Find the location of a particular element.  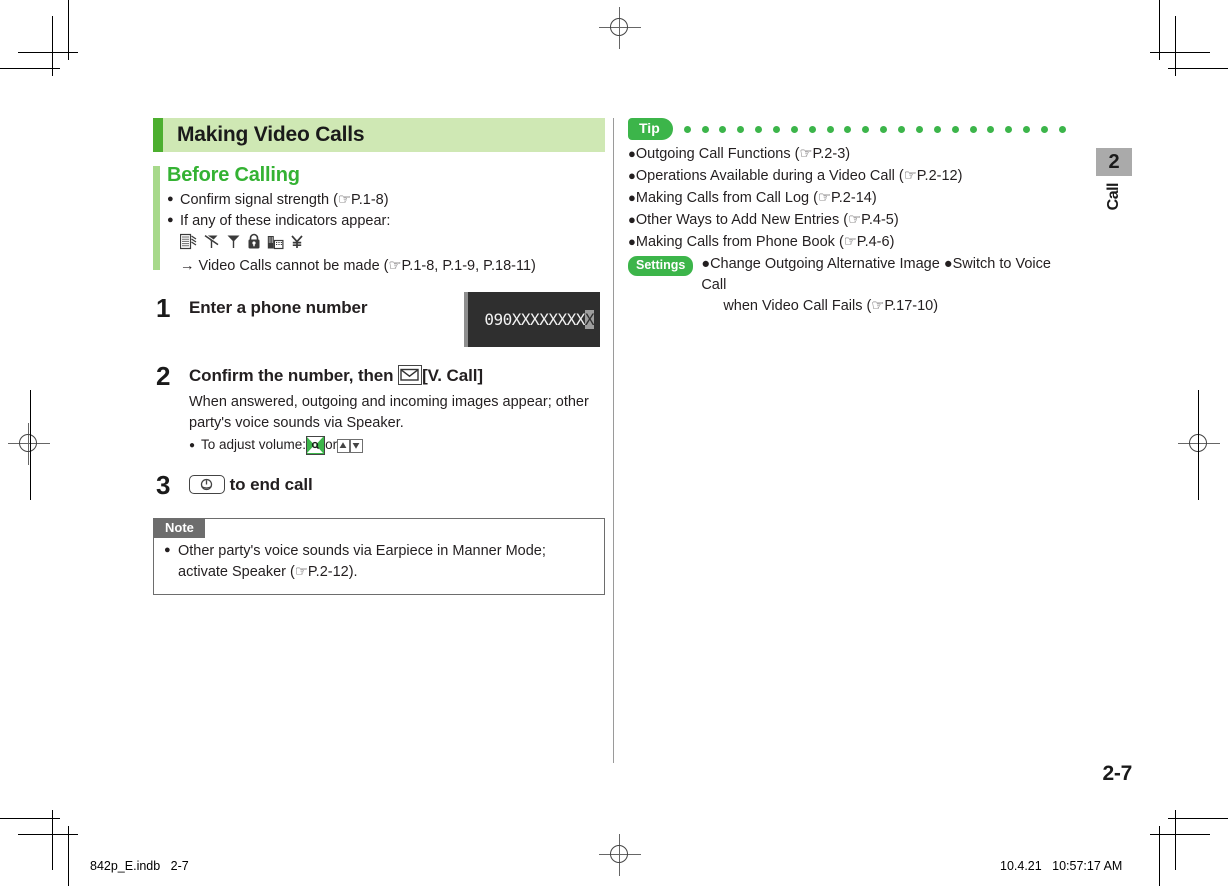

no-service-icon is located at coordinates (188, 244).